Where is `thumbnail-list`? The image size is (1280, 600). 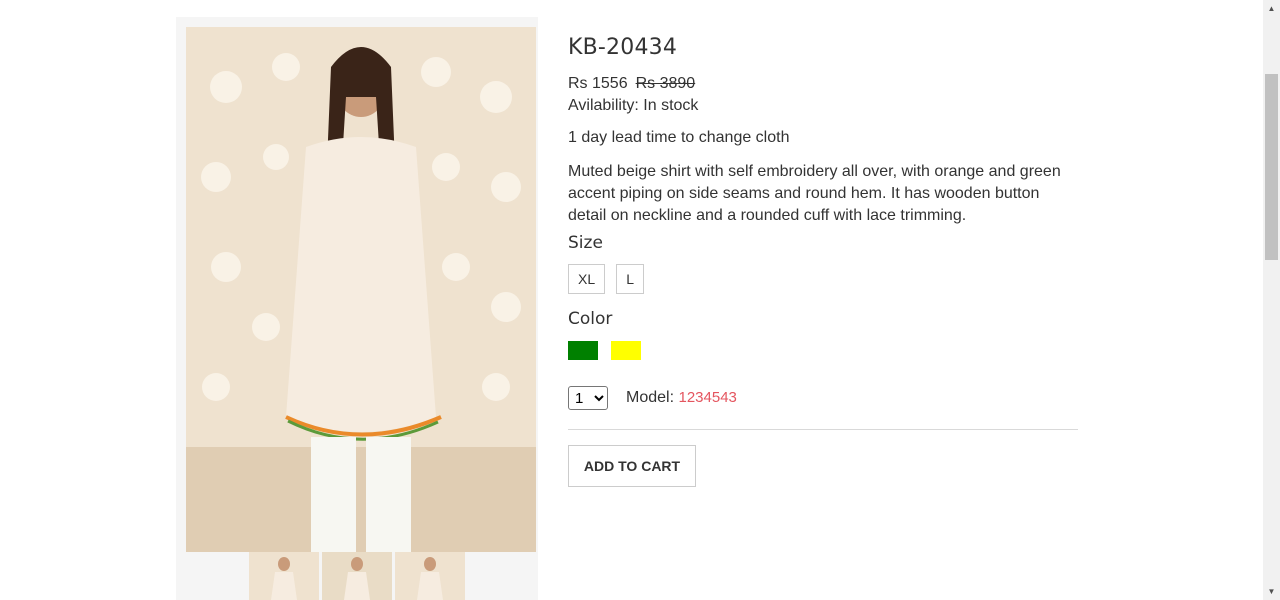 thumbnail-list is located at coordinates (357, 576).